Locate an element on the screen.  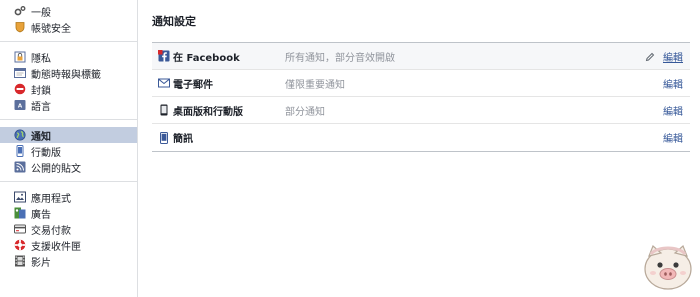
sidebar-item-general: 一般 is located at coordinates (68, 11).